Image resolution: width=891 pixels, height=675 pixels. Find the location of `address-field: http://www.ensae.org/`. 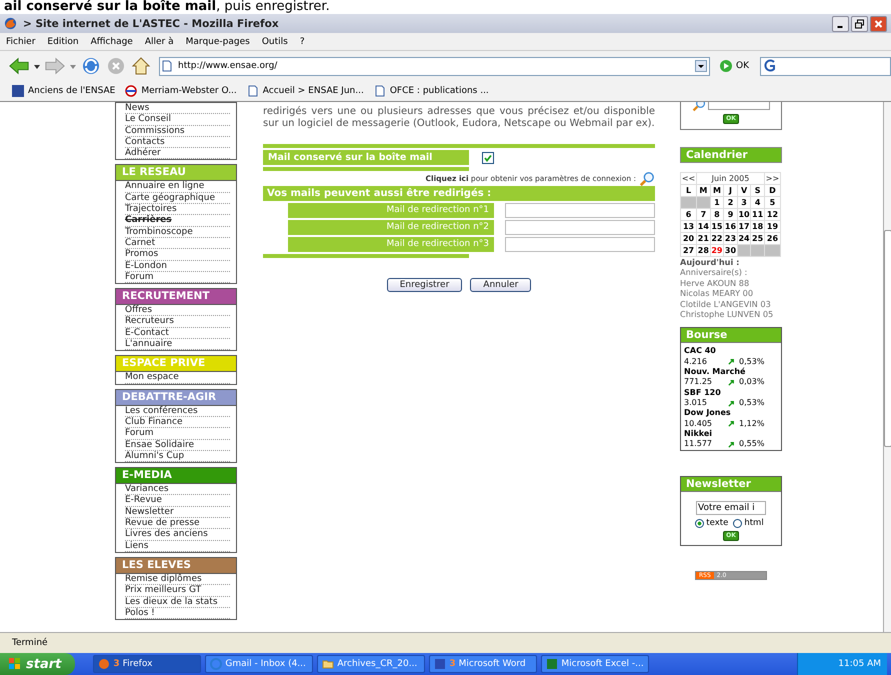

address-field: http://www.ensae.org/ is located at coordinates (434, 66).